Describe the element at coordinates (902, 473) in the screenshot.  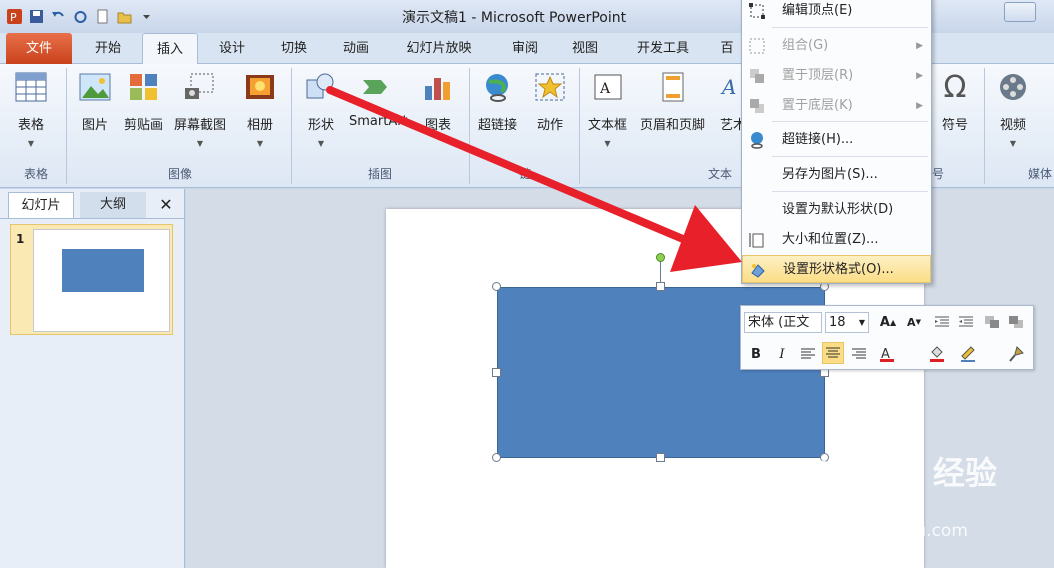
I see `watermark-logo: Bai du 经验` at that location.